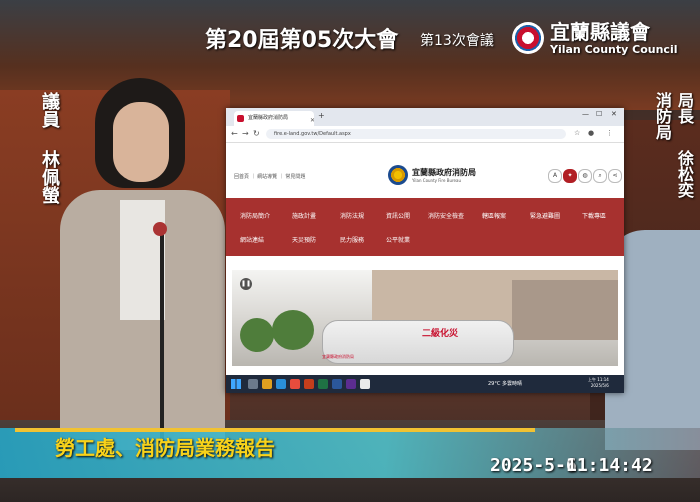 The image size is (700, 502). I want to click on official-role-line2: 局長, so click(684, 108).